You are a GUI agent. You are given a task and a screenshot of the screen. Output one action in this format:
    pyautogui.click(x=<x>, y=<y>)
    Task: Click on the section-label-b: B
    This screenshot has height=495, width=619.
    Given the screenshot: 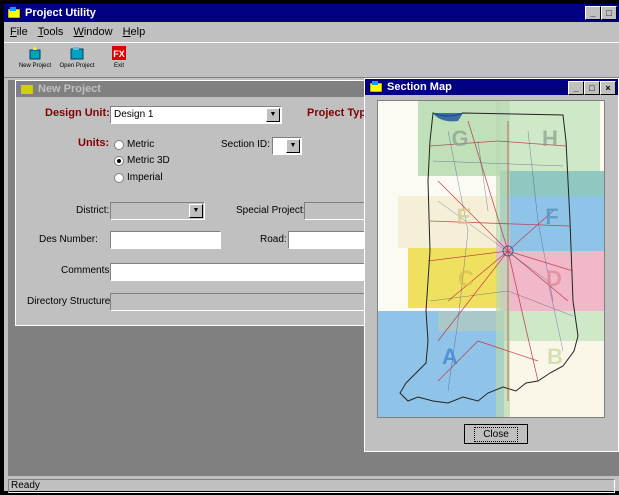 What is the action you would take?
    pyautogui.click(x=555, y=356)
    